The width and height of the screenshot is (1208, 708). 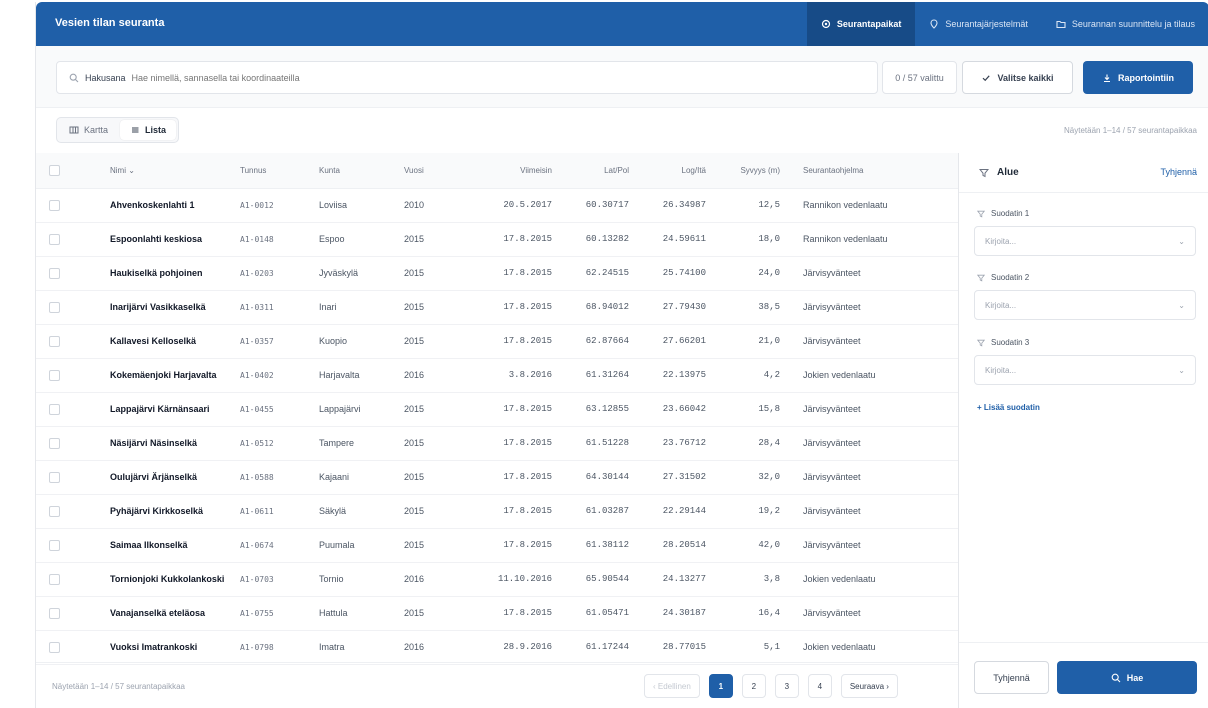 I want to click on cell-name: Vuoksi Imatrankoski, so click(x=157, y=647).